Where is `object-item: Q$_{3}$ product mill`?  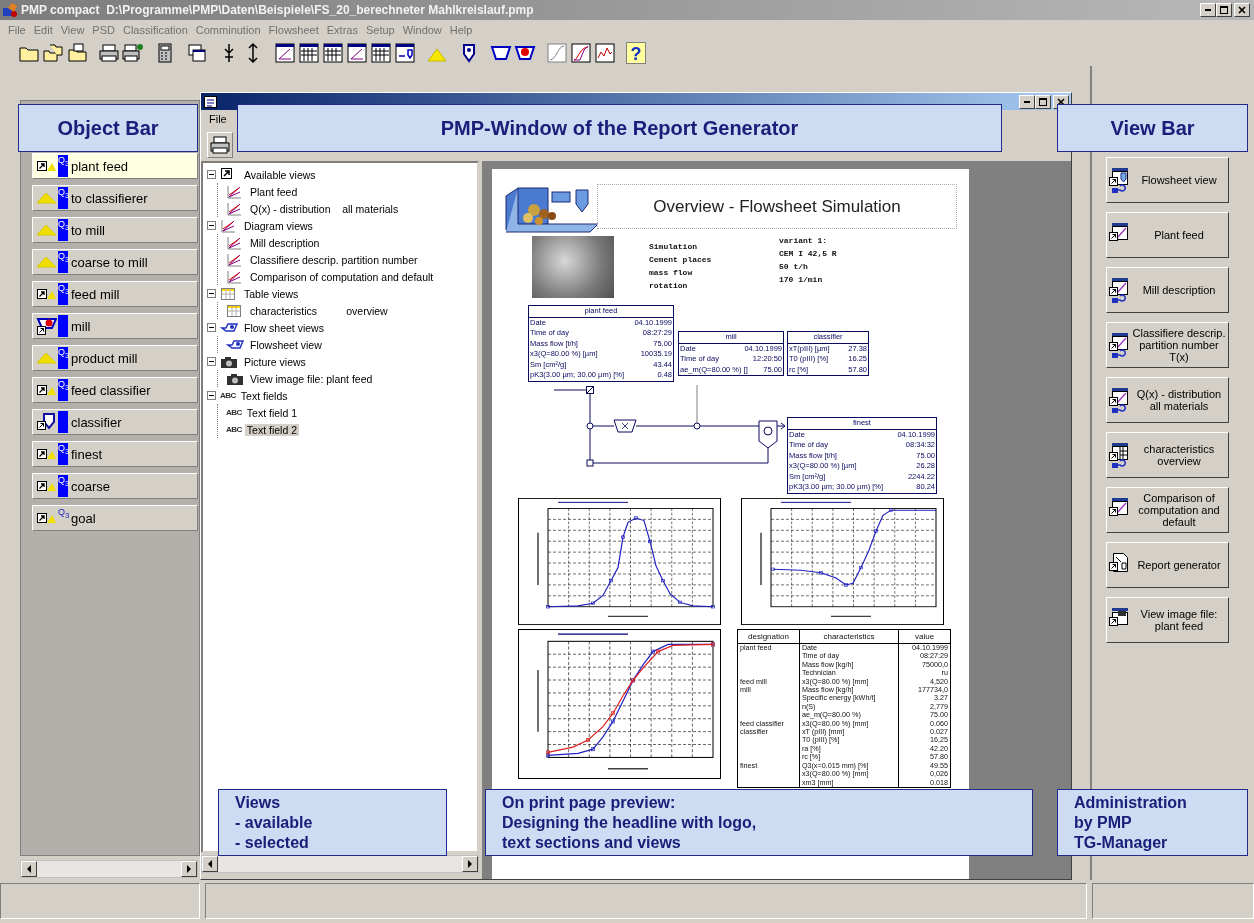 object-item: Q$_{3}$ product mill is located at coordinates (115, 358).